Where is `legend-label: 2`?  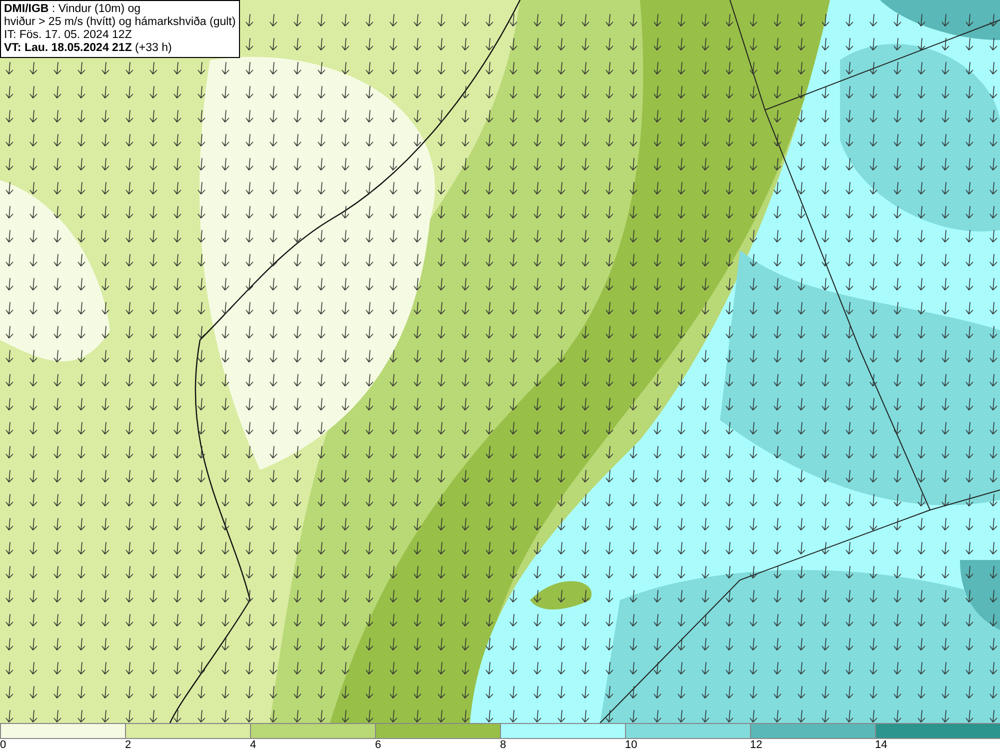 legend-label: 2 is located at coordinates (128, 745).